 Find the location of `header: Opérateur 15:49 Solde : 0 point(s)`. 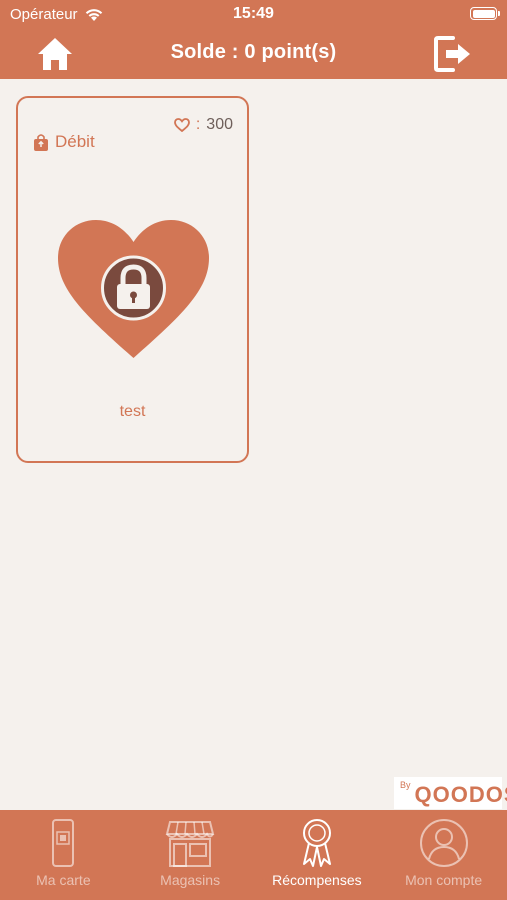

header: Opérateur 15:49 Solde : 0 point(s) is located at coordinates (253, 39).